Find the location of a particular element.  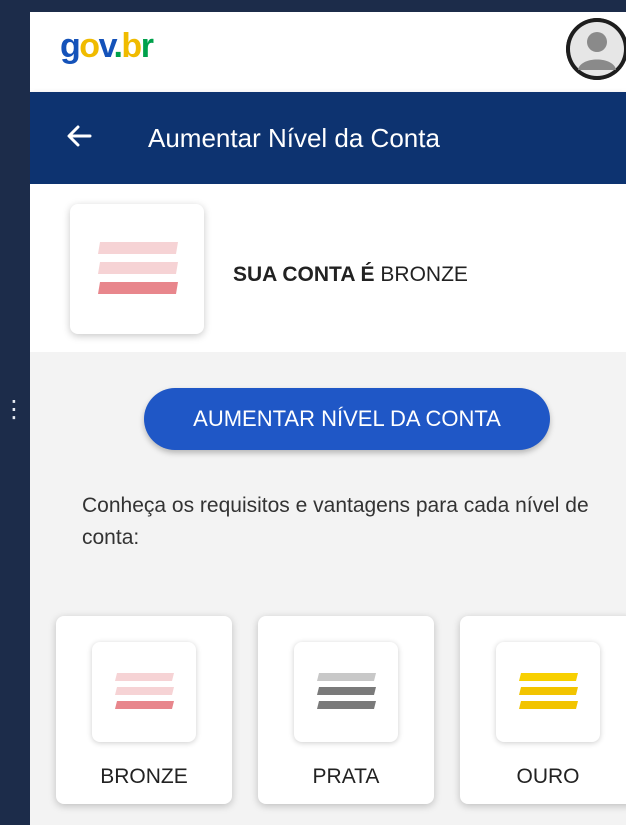

silver-level-icon is located at coordinates (346, 691).